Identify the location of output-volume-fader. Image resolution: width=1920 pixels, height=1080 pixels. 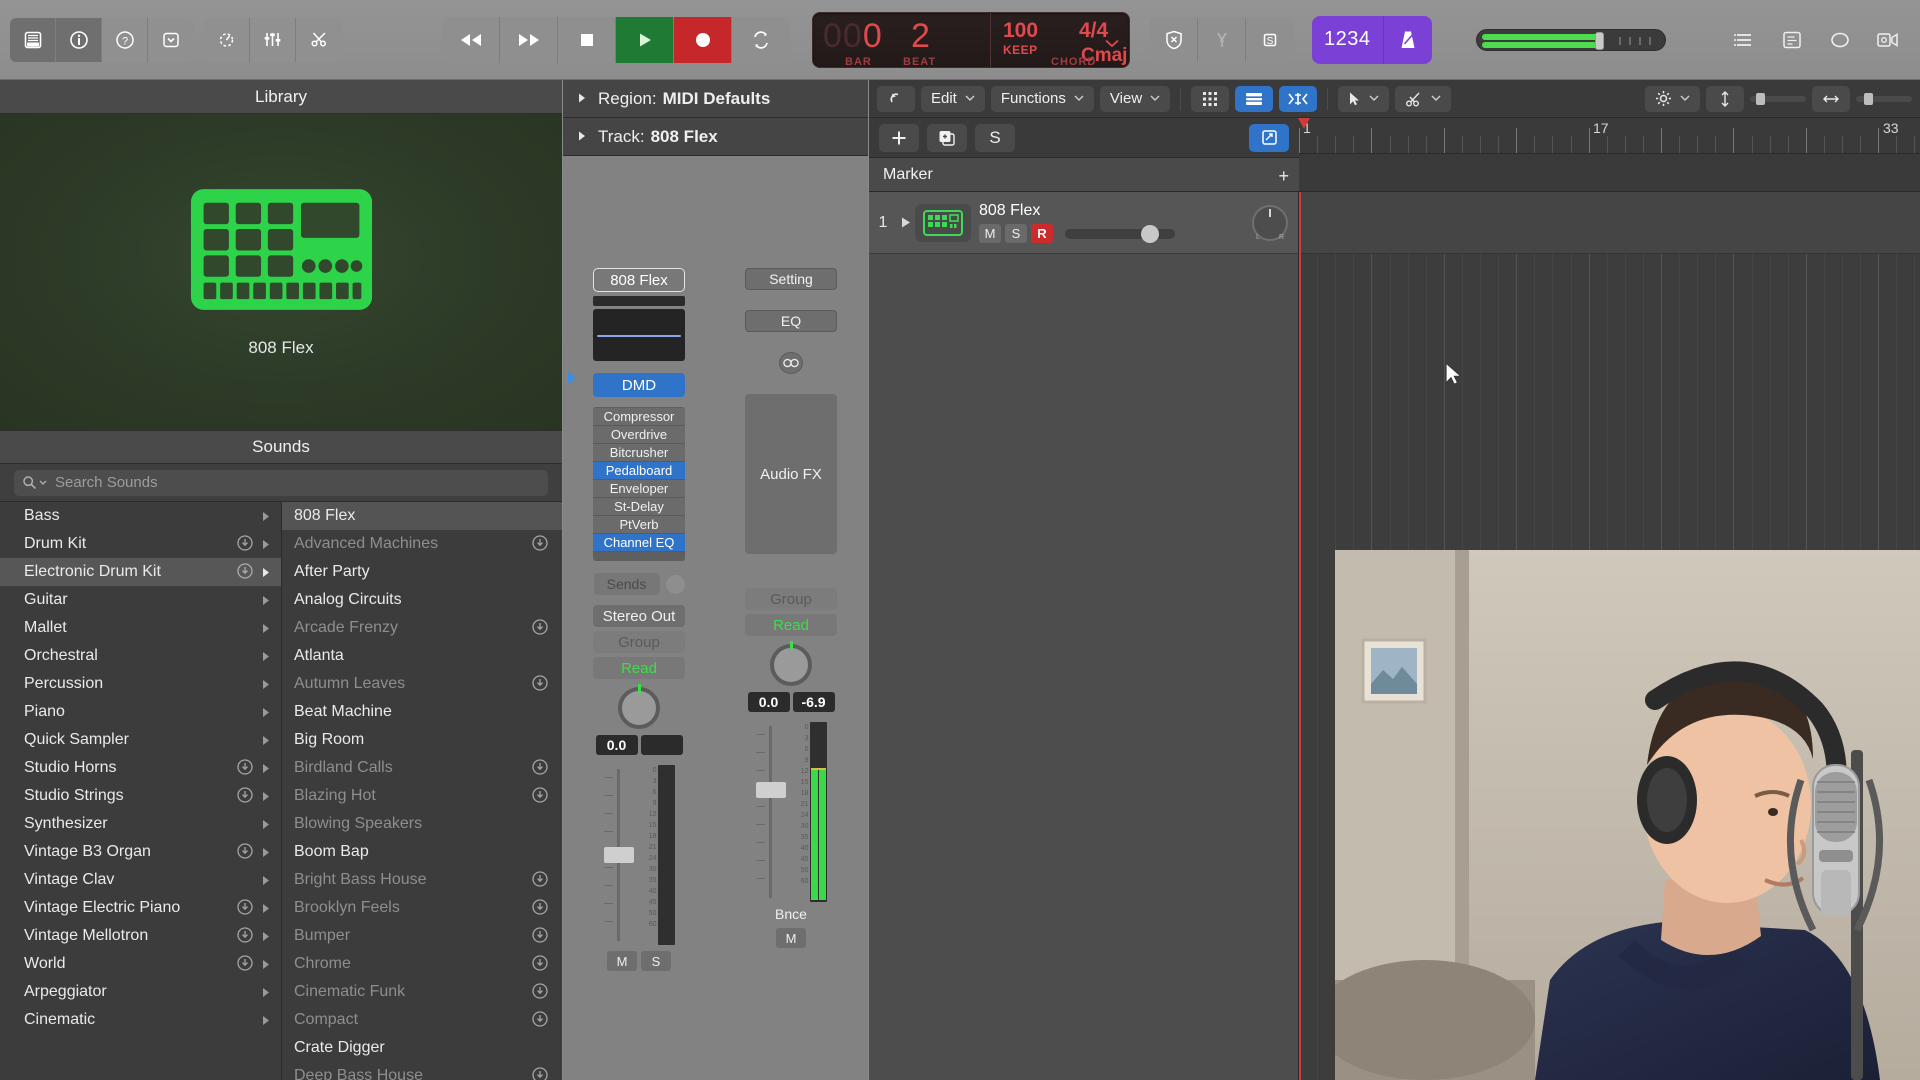
(771, 812).